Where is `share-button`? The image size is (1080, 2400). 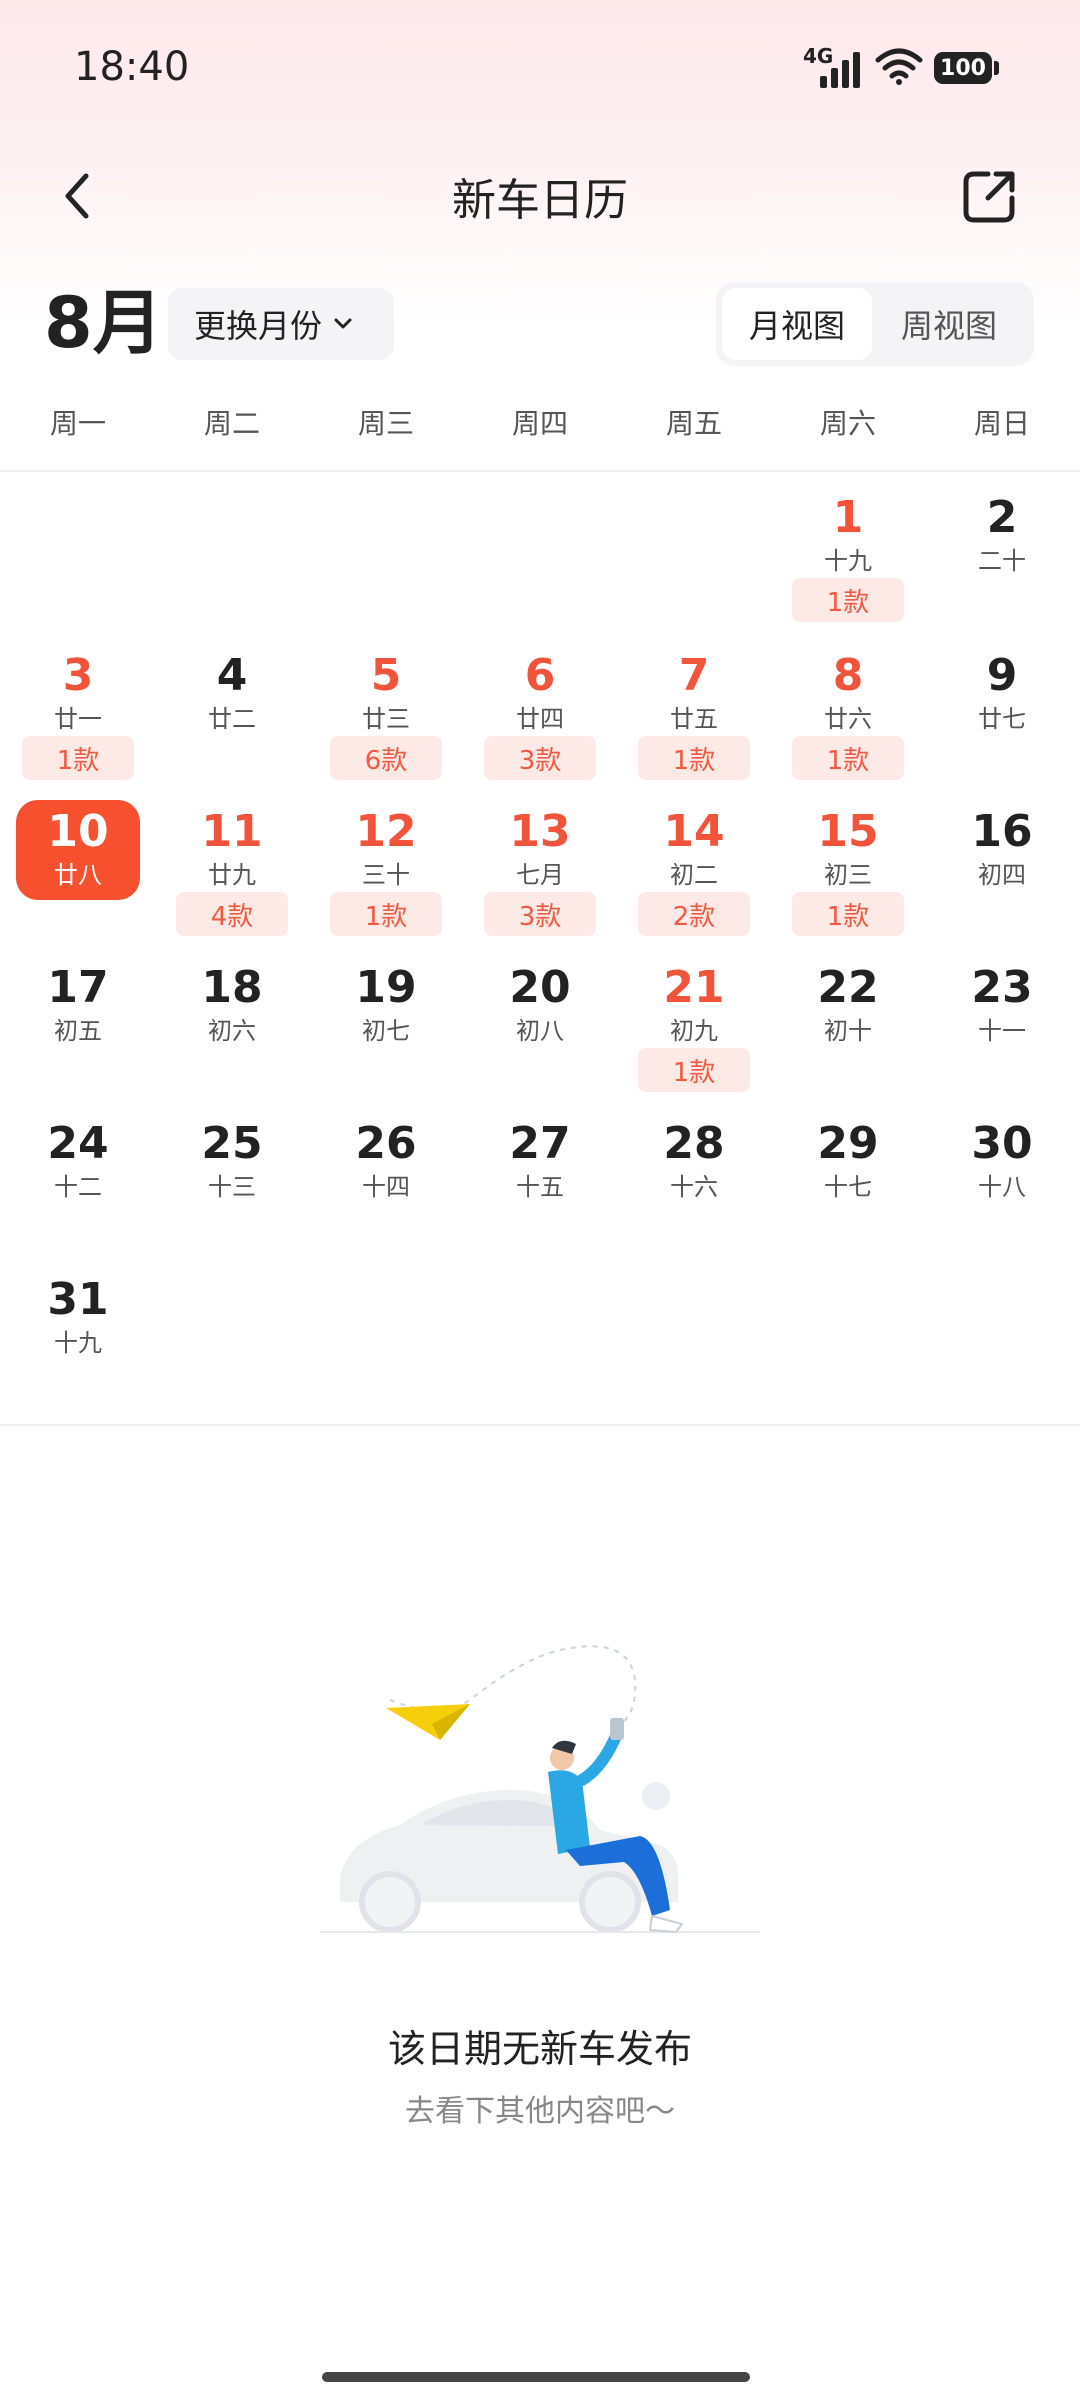 share-button is located at coordinates (989, 197).